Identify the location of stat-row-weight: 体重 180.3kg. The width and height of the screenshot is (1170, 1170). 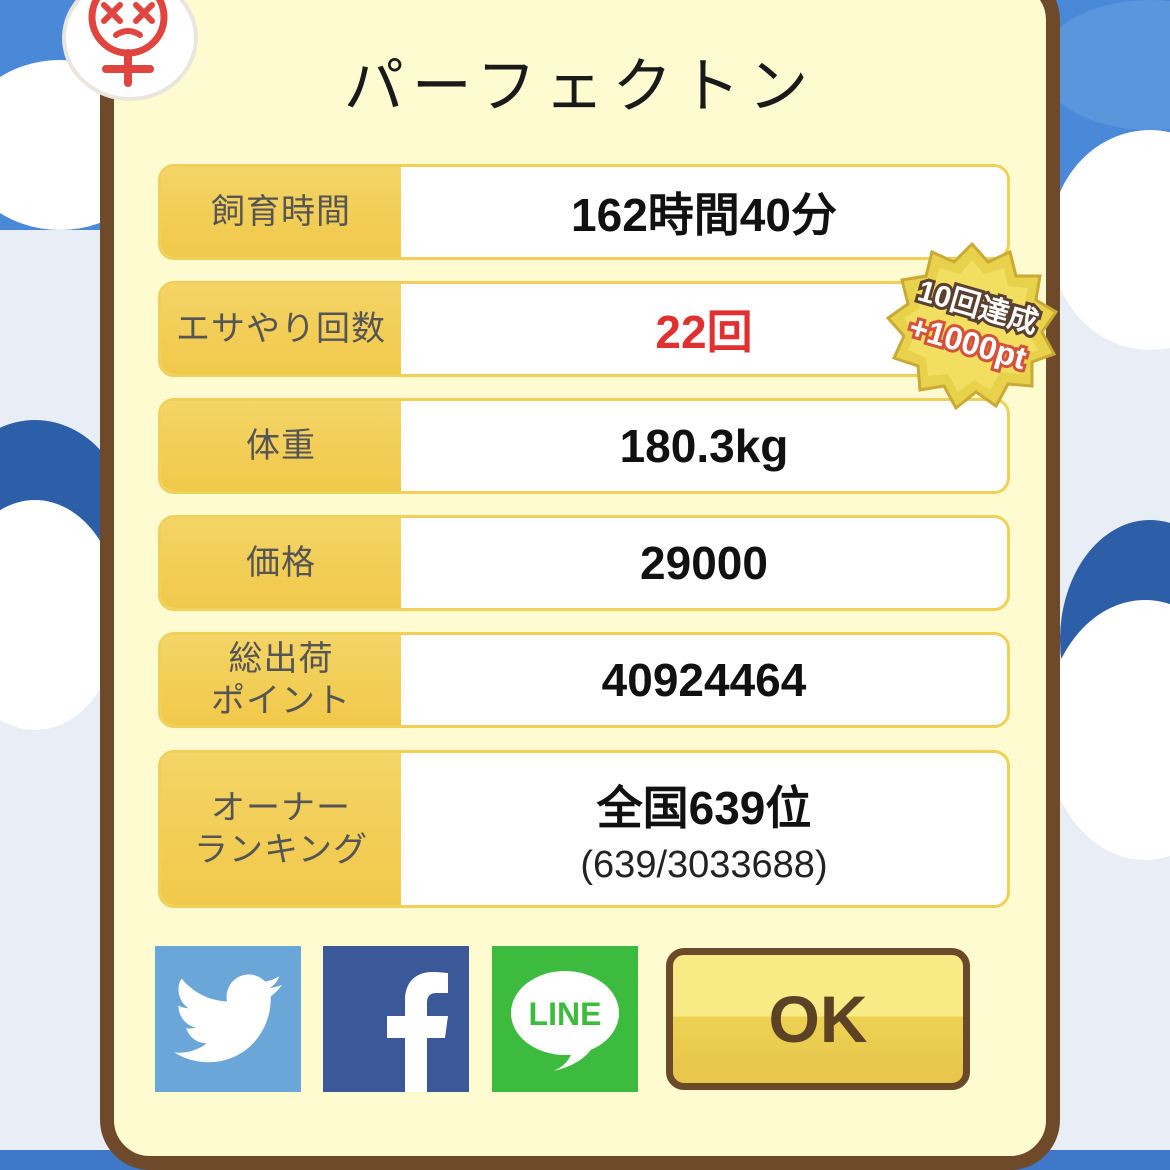
(584, 446).